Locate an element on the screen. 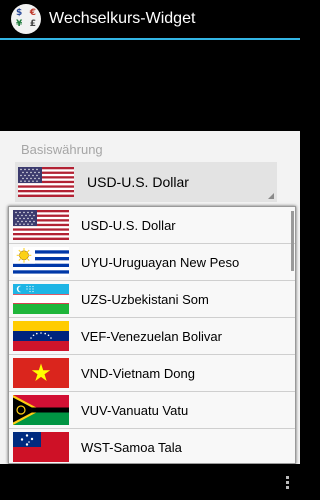 Image resolution: width=320 pixels, height=500 pixels. flag-vanuatu-icon is located at coordinates (41, 410).